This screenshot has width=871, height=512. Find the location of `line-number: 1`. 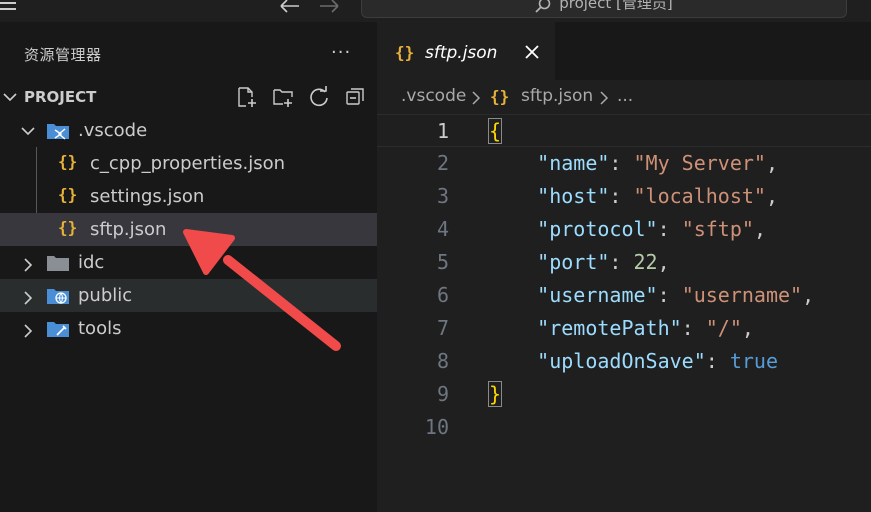

line-number: 1 is located at coordinates (442, 131).